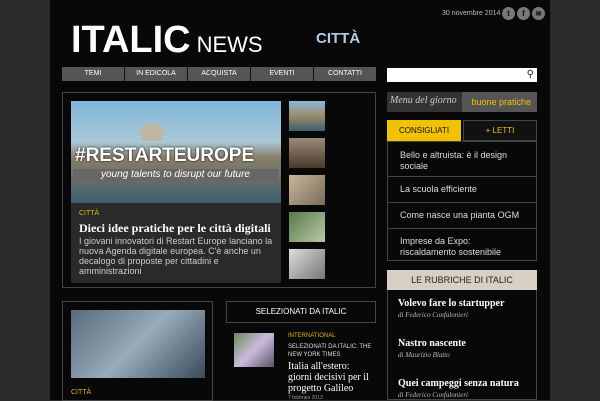 The image size is (600, 401). Describe the element at coordinates (465, 383) in the screenshot. I see `rubrica-title: Quei campeggi senza natura` at that location.